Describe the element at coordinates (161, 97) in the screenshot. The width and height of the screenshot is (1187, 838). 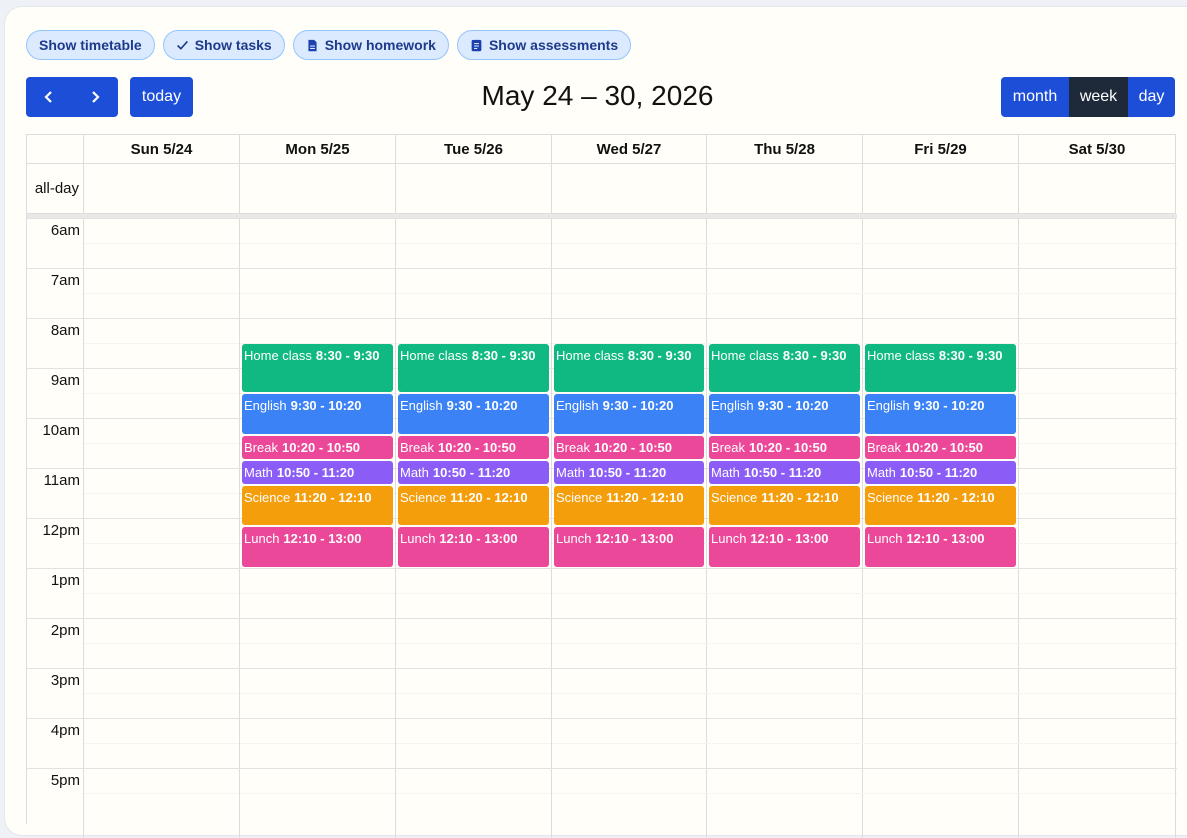
I see `today-button: today` at that location.